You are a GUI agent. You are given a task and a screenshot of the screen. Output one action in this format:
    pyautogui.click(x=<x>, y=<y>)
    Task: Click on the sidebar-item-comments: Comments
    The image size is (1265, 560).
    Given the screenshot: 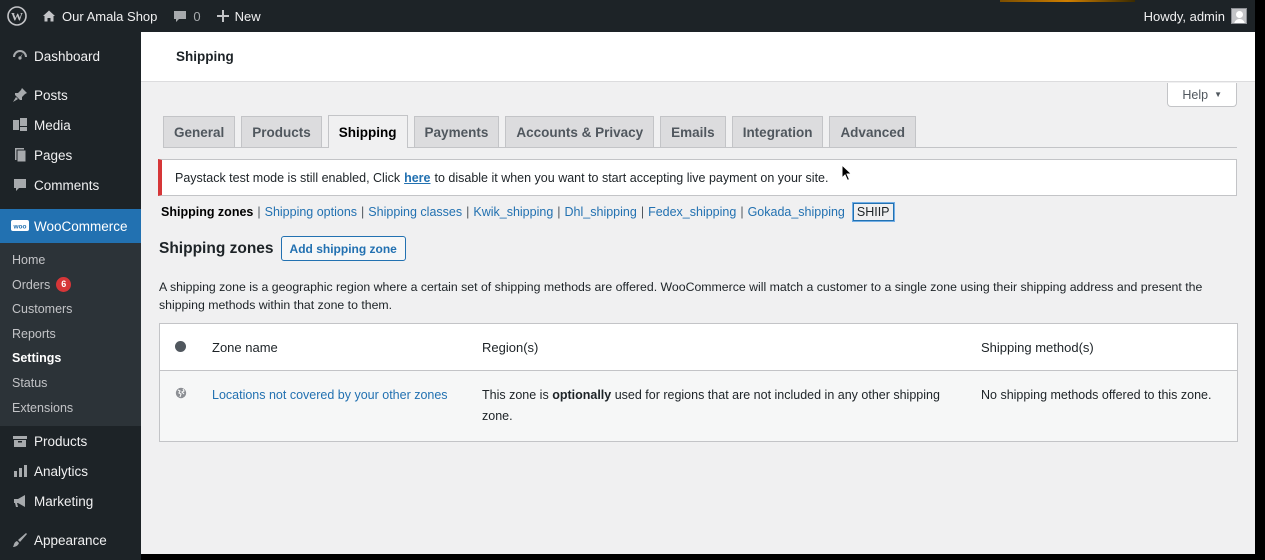 What is the action you would take?
    pyautogui.click(x=70, y=185)
    